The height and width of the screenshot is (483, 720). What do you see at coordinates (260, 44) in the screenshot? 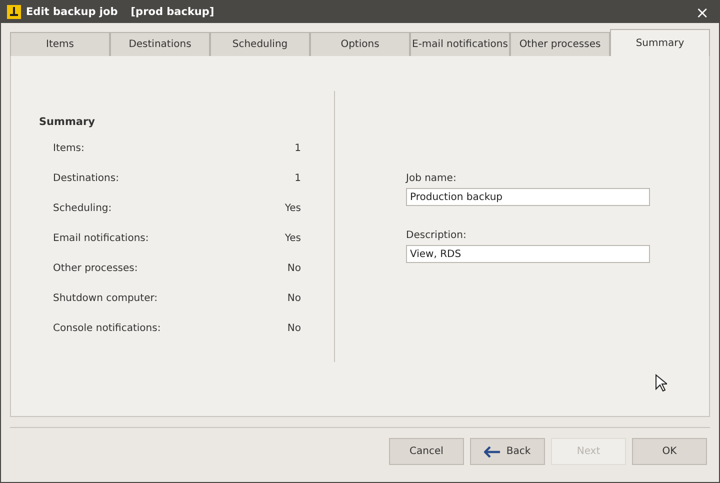
I see `tab: Scheduling` at bounding box center [260, 44].